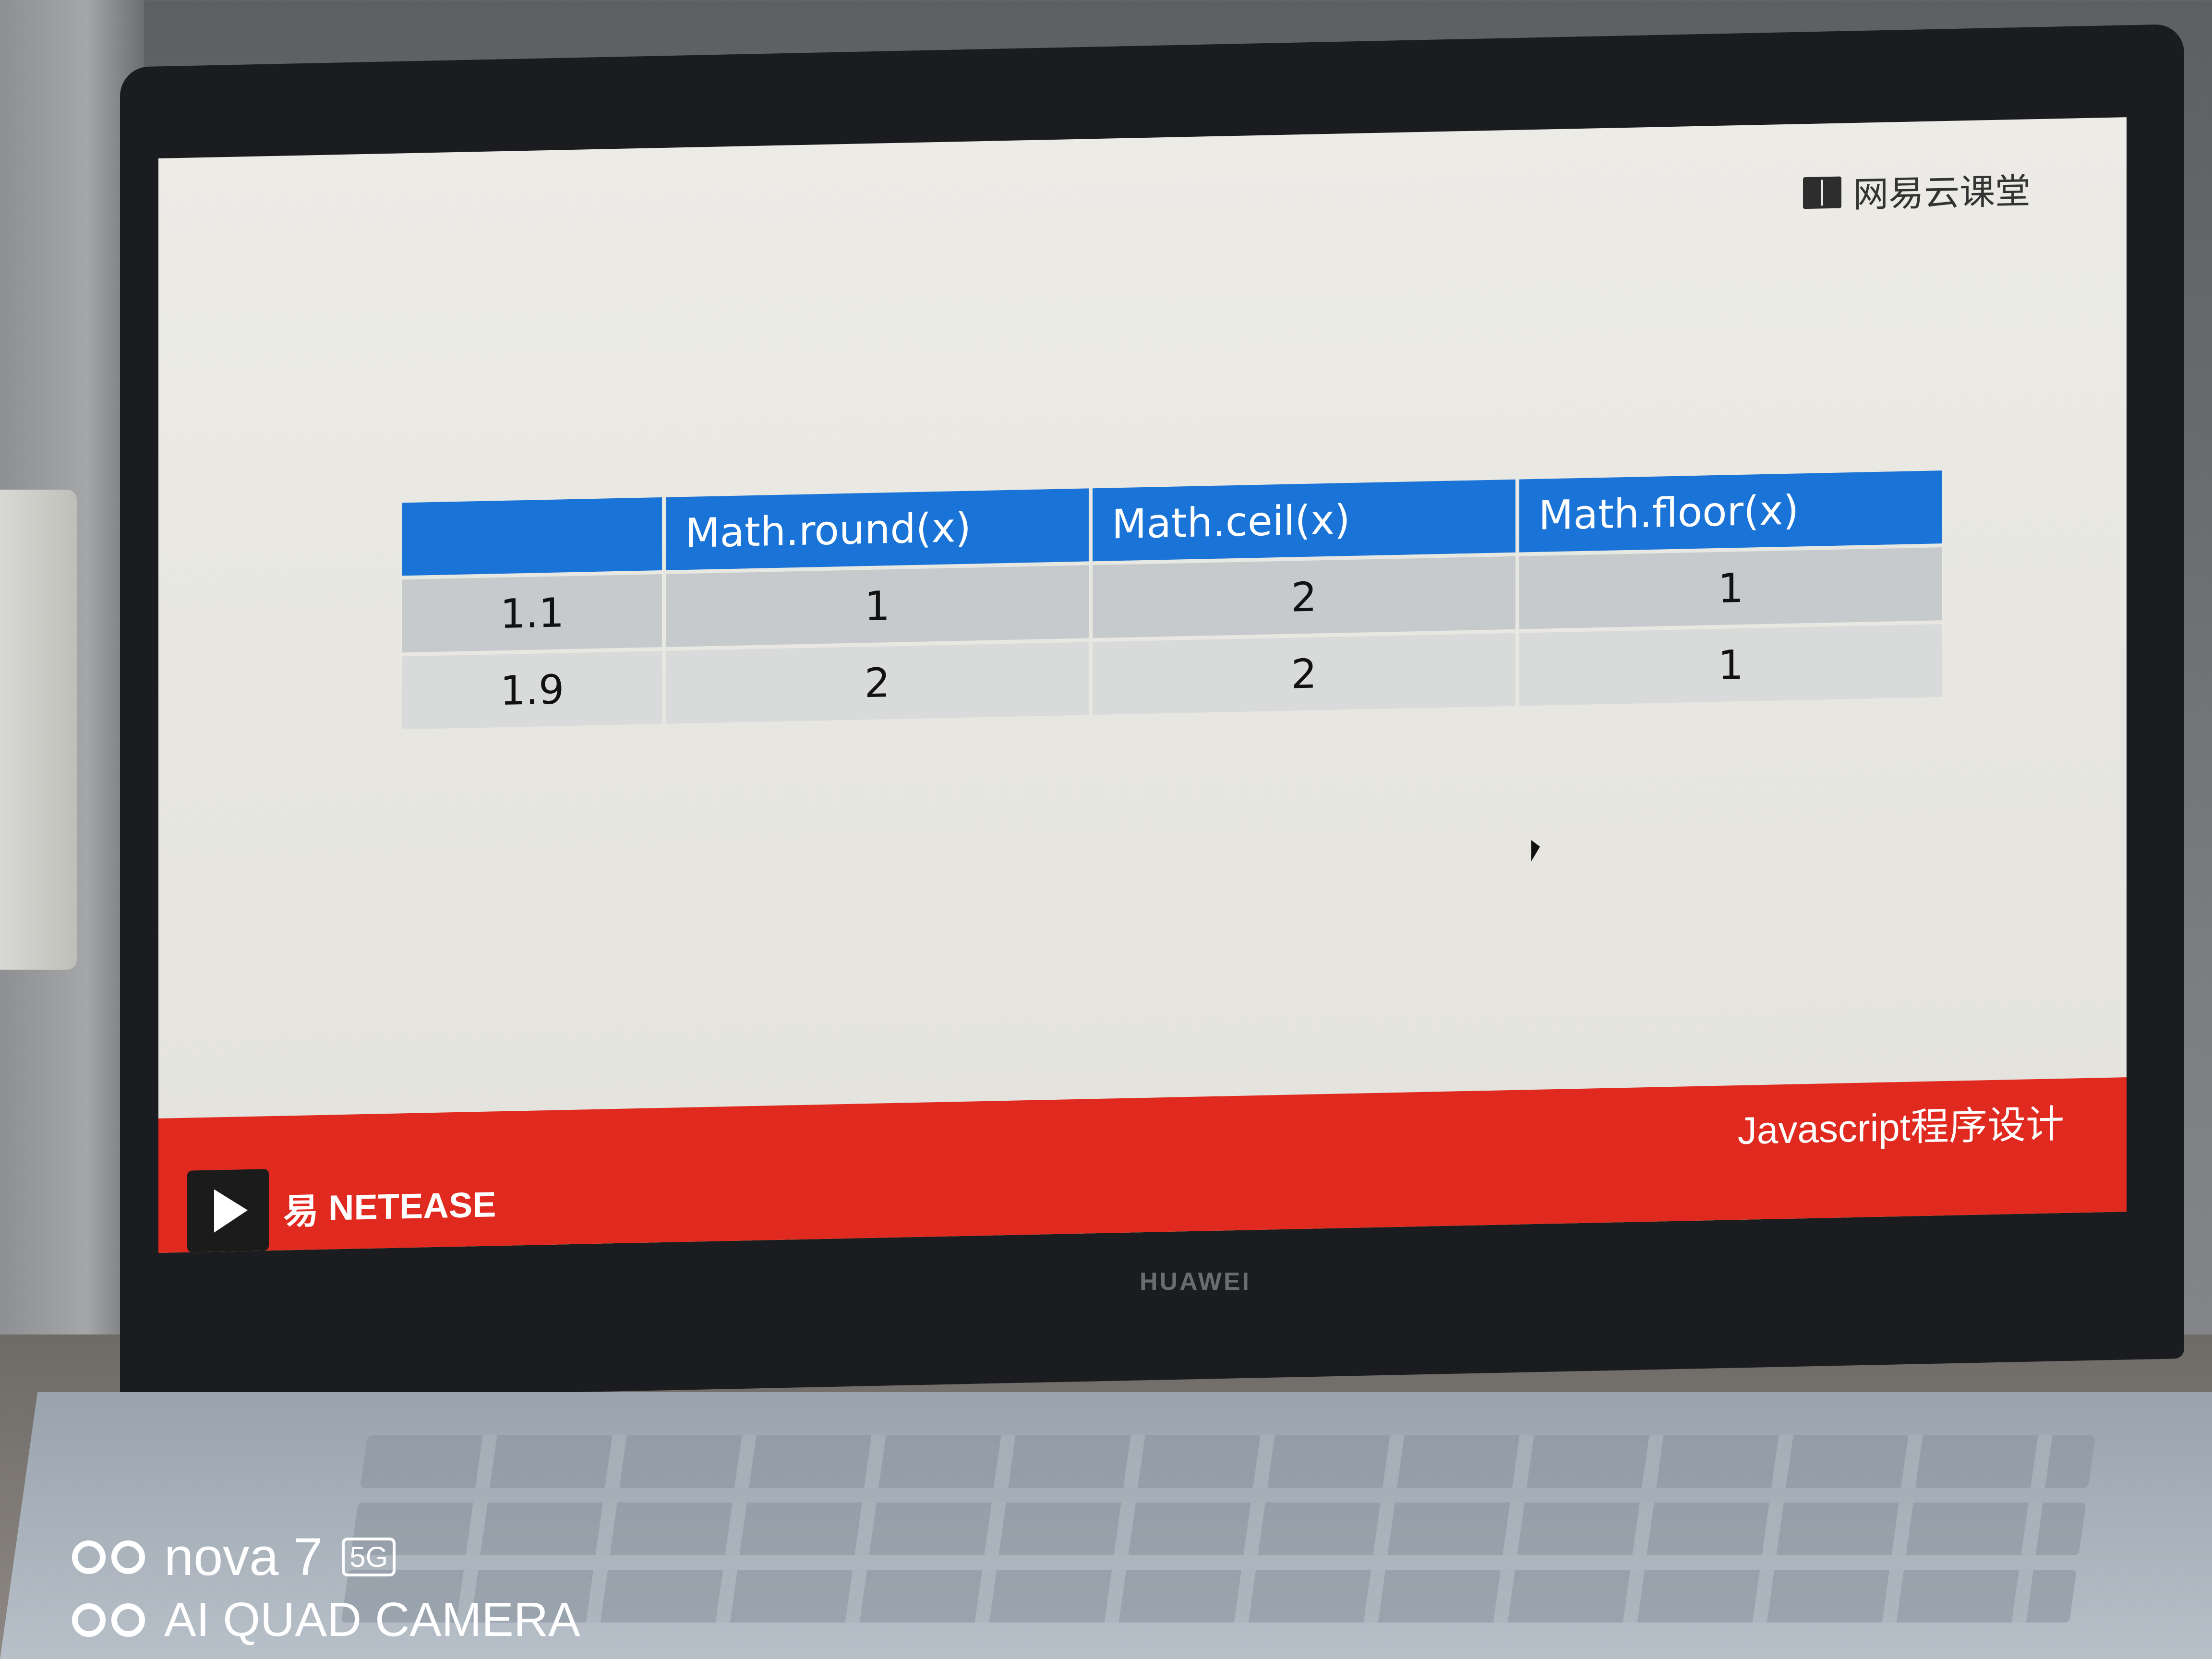 This screenshot has width=2212, height=1659. What do you see at coordinates (412, 1206) in the screenshot?
I see `netease-en-text: NETEASE` at bounding box center [412, 1206].